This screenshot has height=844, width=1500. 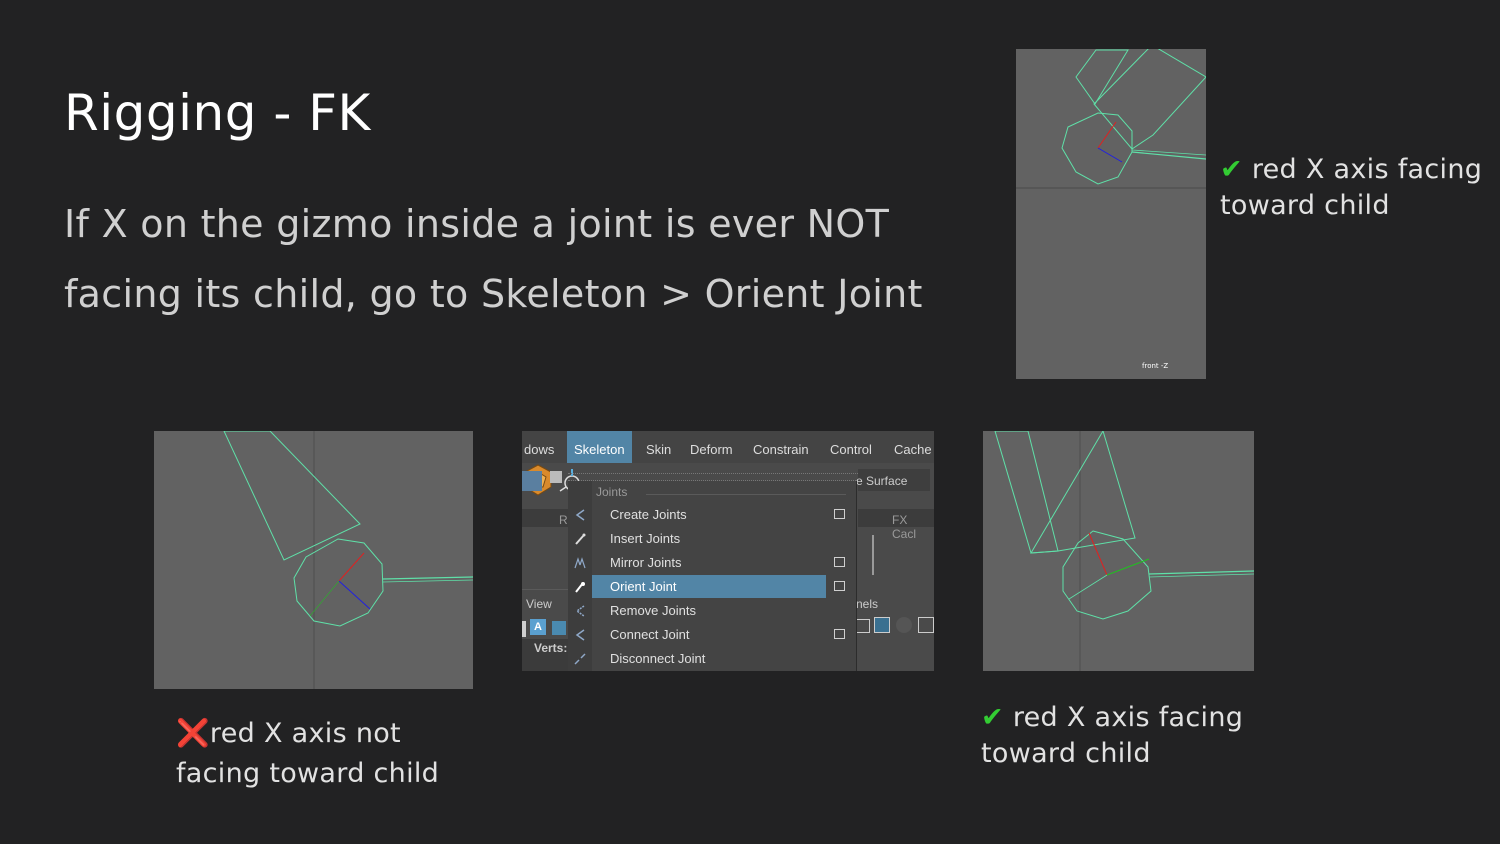 I want to click on view-label: View, so click(x=539, y=604).